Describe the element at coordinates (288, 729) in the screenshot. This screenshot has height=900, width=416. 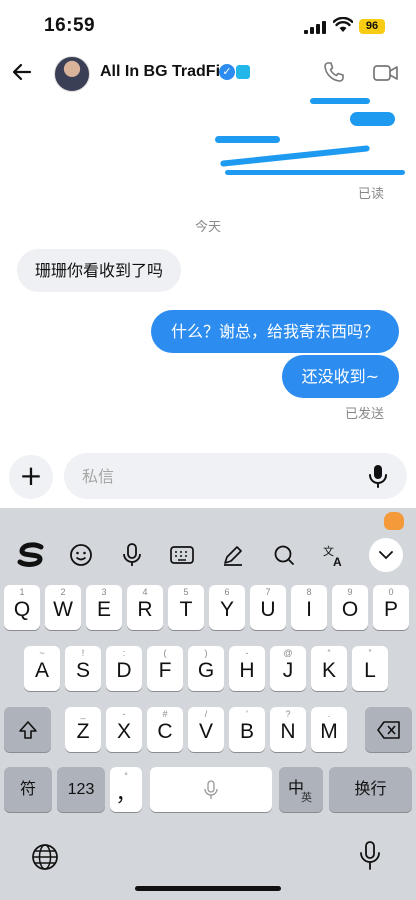
I see `key-n: ? N` at that location.